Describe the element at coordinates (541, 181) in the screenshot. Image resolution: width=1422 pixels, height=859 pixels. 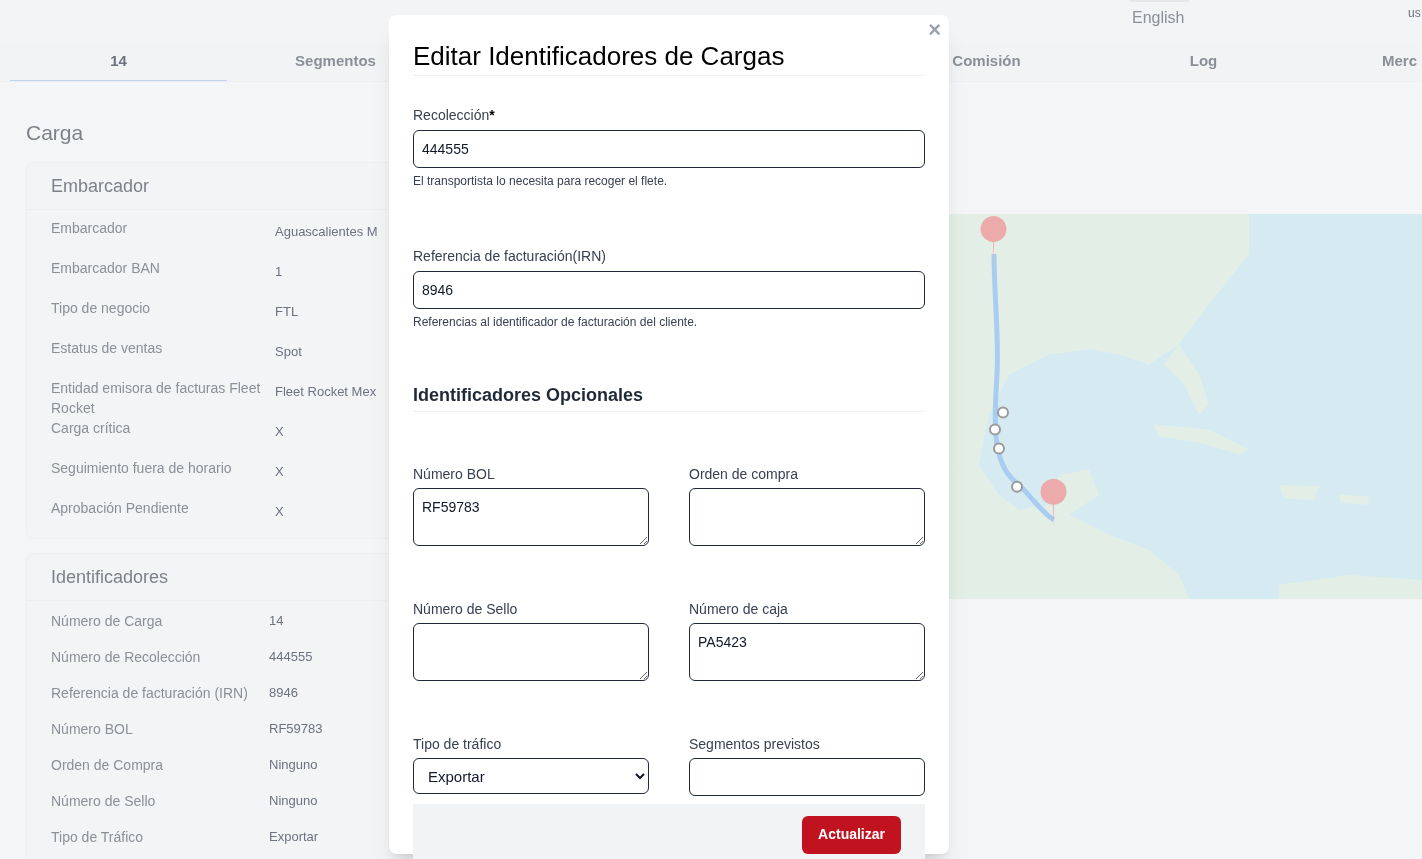
I see `help-text: El transportista lo necesita para recoger el flete.` at that location.